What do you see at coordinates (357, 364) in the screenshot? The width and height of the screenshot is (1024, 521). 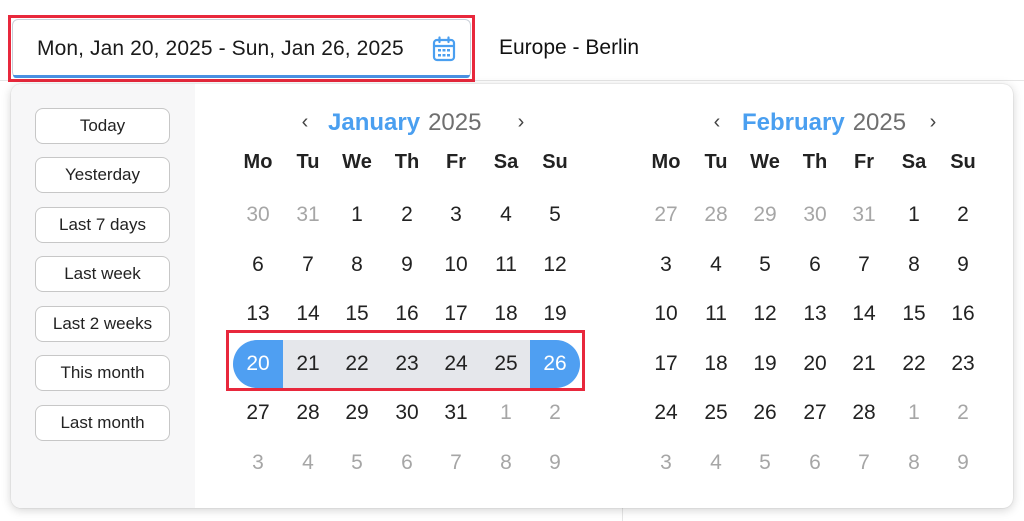 I see `day-cell-in-range: 22` at bounding box center [357, 364].